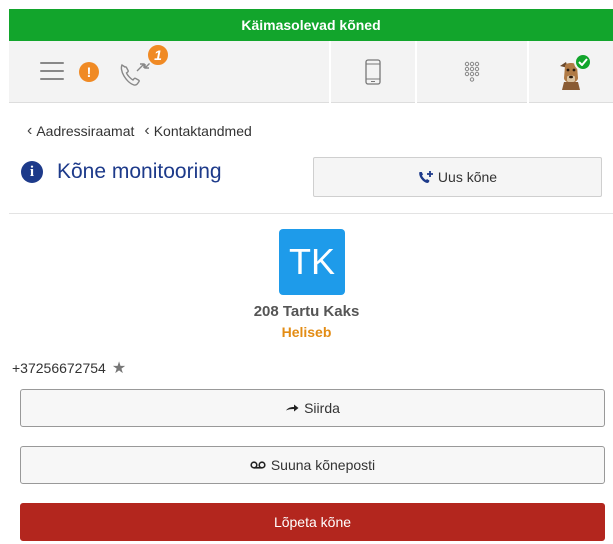 Image resolution: width=613 pixels, height=544 pixels. I want to click on phone-number-text: +37256672754, so click(59, 368).